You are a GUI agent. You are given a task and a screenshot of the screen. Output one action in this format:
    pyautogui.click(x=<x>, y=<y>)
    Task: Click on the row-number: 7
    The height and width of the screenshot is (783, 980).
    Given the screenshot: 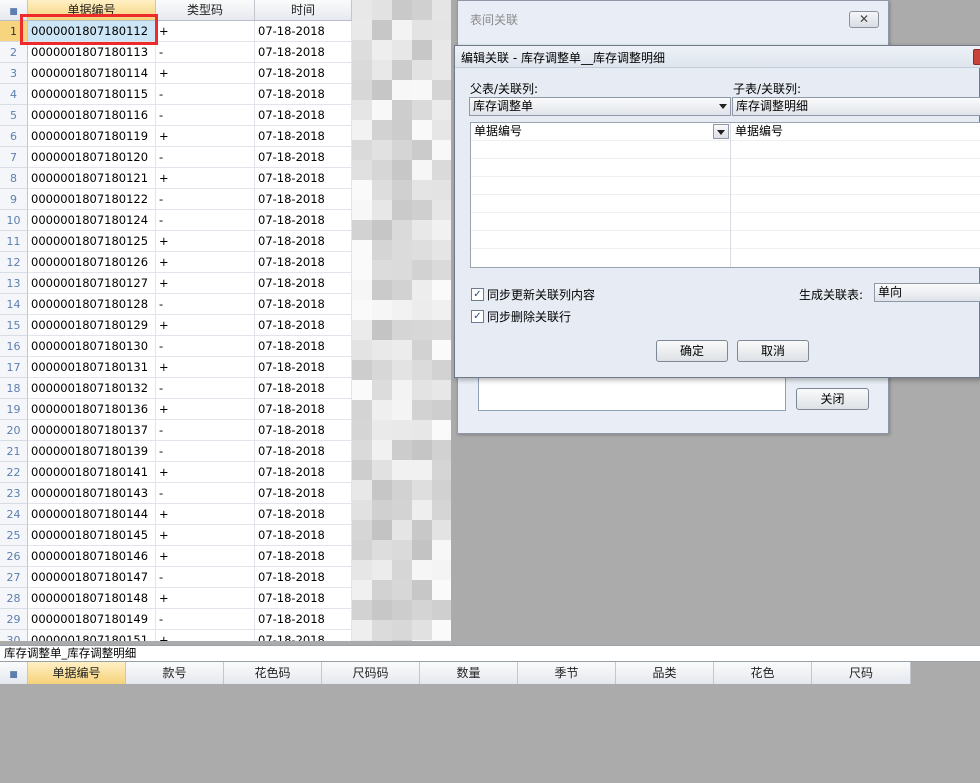 What is the action you would take?
    pyautogui.click(x=14, y=157)
    